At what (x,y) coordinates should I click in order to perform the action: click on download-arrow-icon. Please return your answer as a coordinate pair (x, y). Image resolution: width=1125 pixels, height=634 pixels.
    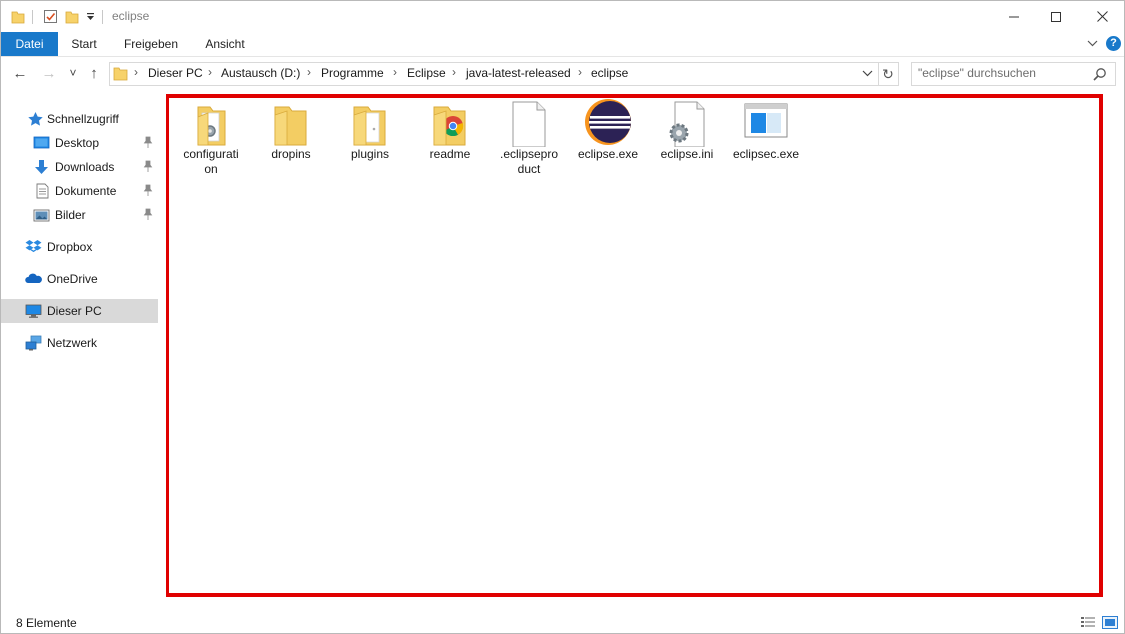
    Looking at the image, I should click on (41, 167).